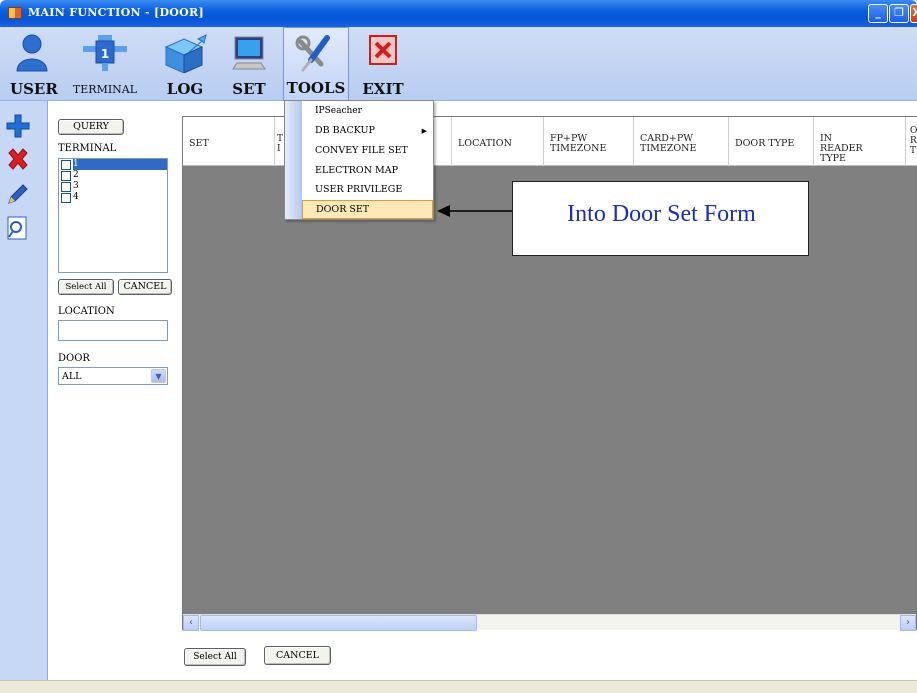 The image size is (917, 693). What do you see at coordinates (367, 209) in the screenshot?
I see `menu-item-door-set: DOOR SET` at bounding box center [367, 209].